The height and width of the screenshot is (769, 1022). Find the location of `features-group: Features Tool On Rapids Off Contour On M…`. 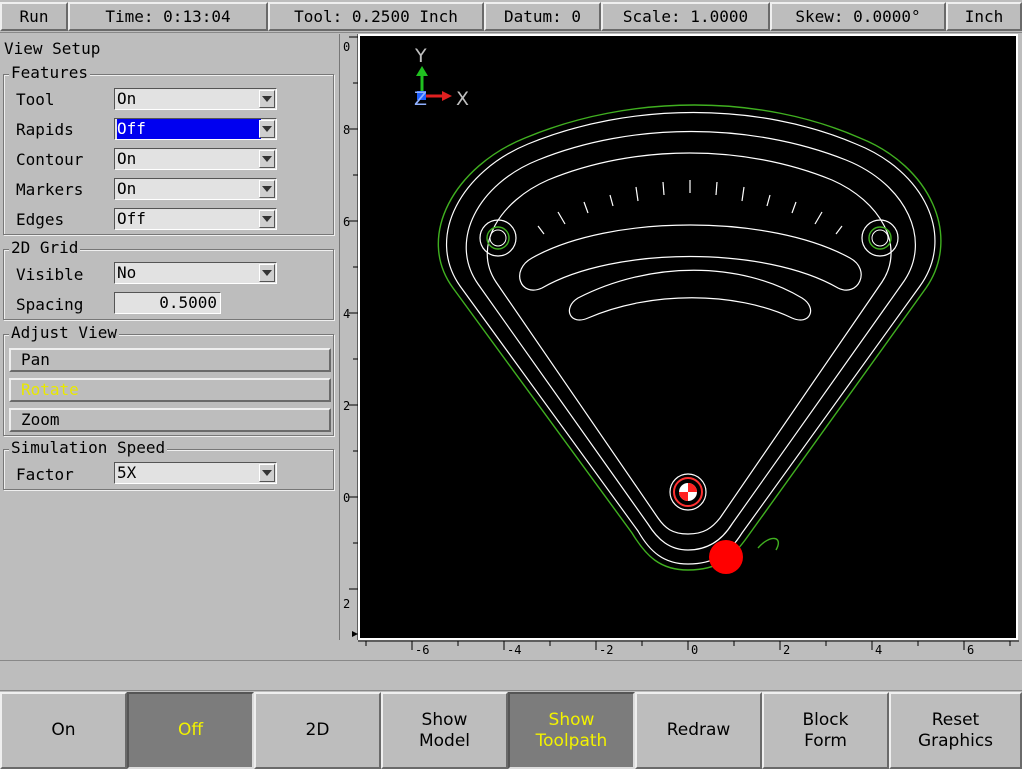

features-group: Features Tool On Rapids Off Contour On M… is located at coordinates (168, 149).